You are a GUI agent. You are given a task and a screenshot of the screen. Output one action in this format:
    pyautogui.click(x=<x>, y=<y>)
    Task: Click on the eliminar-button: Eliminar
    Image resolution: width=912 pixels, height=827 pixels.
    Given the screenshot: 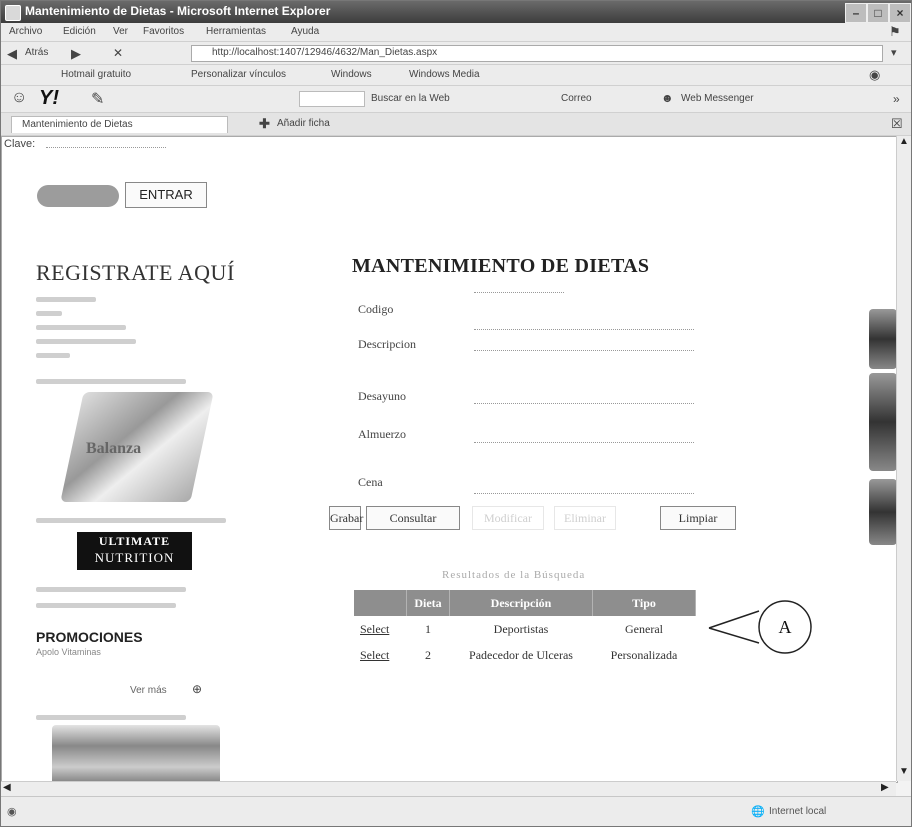 What is the action you would take?
    pyautogui.click(x=585, y=518)
    